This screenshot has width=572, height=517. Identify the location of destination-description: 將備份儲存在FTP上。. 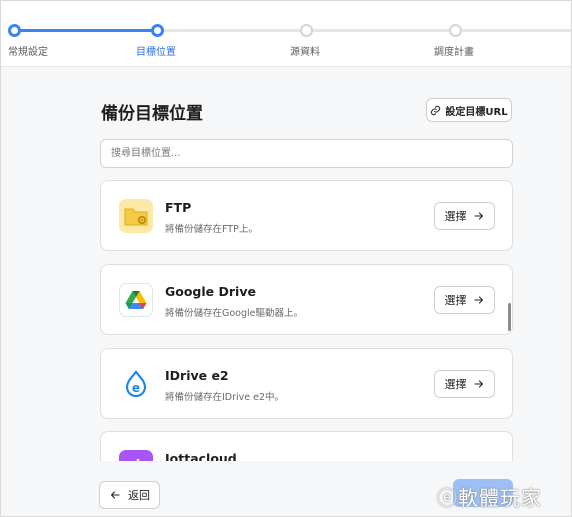
(211, 229).